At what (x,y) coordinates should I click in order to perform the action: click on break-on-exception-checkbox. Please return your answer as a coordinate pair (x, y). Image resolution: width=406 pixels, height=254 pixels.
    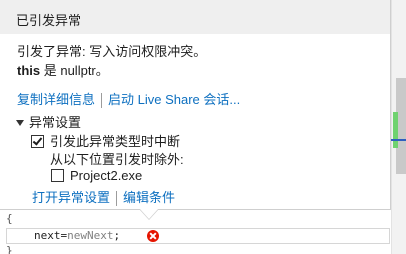
    Looking at the image, I should click on (37, 142).